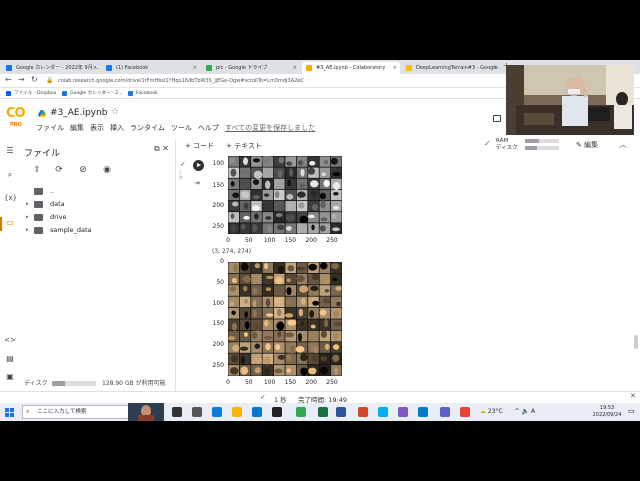 The height and width of the screenshot is (481, 640). Describe the element at coordinates (623, 144) in the screenshot. I see `chevron-up-icon: ︿` at that location.